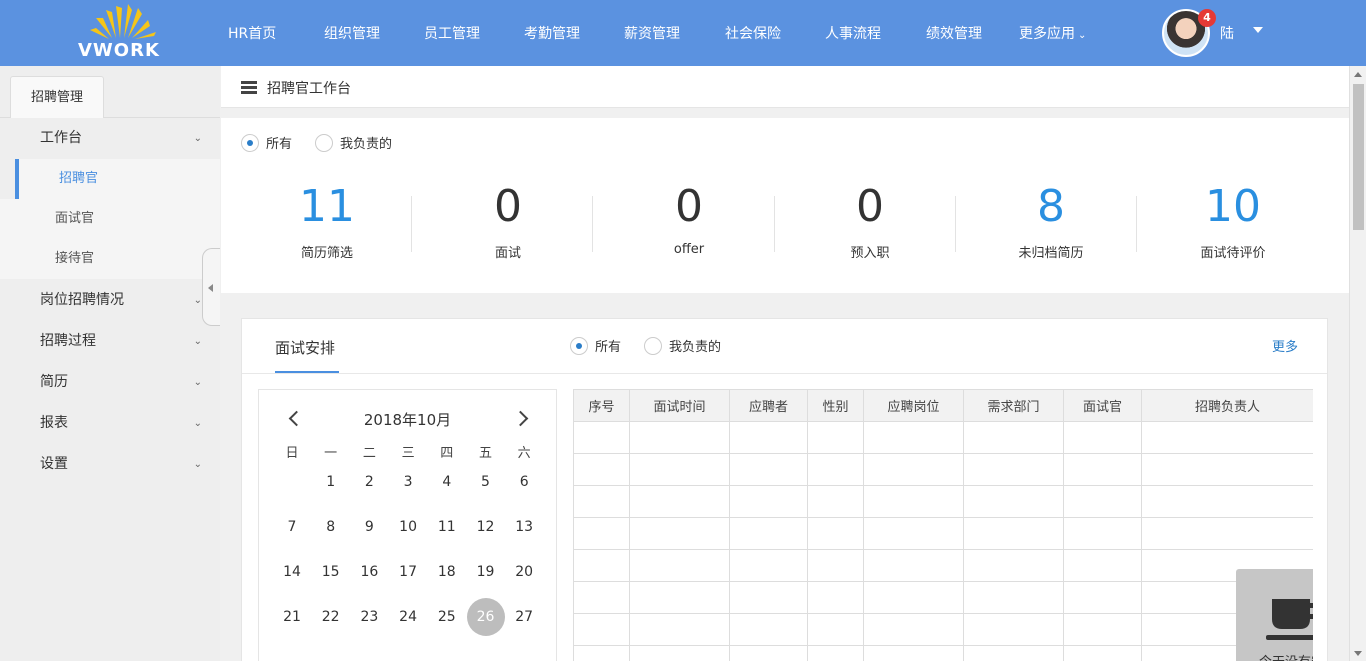 The image size is (1366, 661). Describe the element at coordinates (327, 206) in the screenshot. I see `stat-value: 11` at that location.